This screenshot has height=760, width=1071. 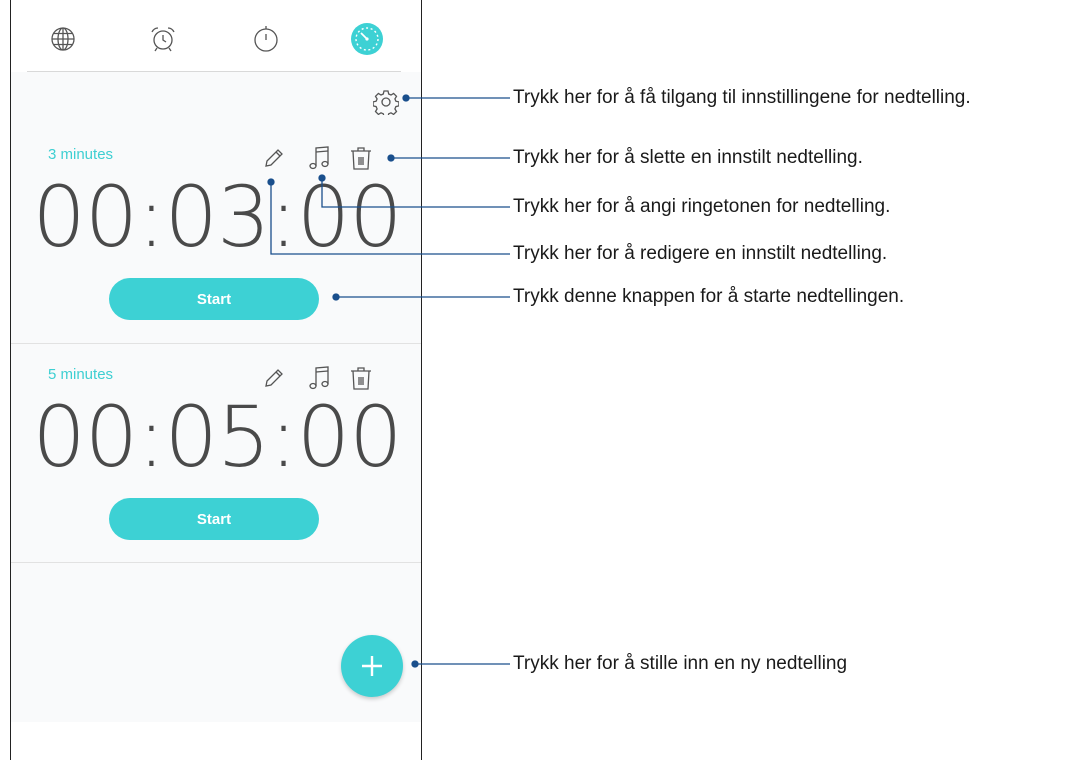 I want to click on gear-icon, so click(x=386, y=102).